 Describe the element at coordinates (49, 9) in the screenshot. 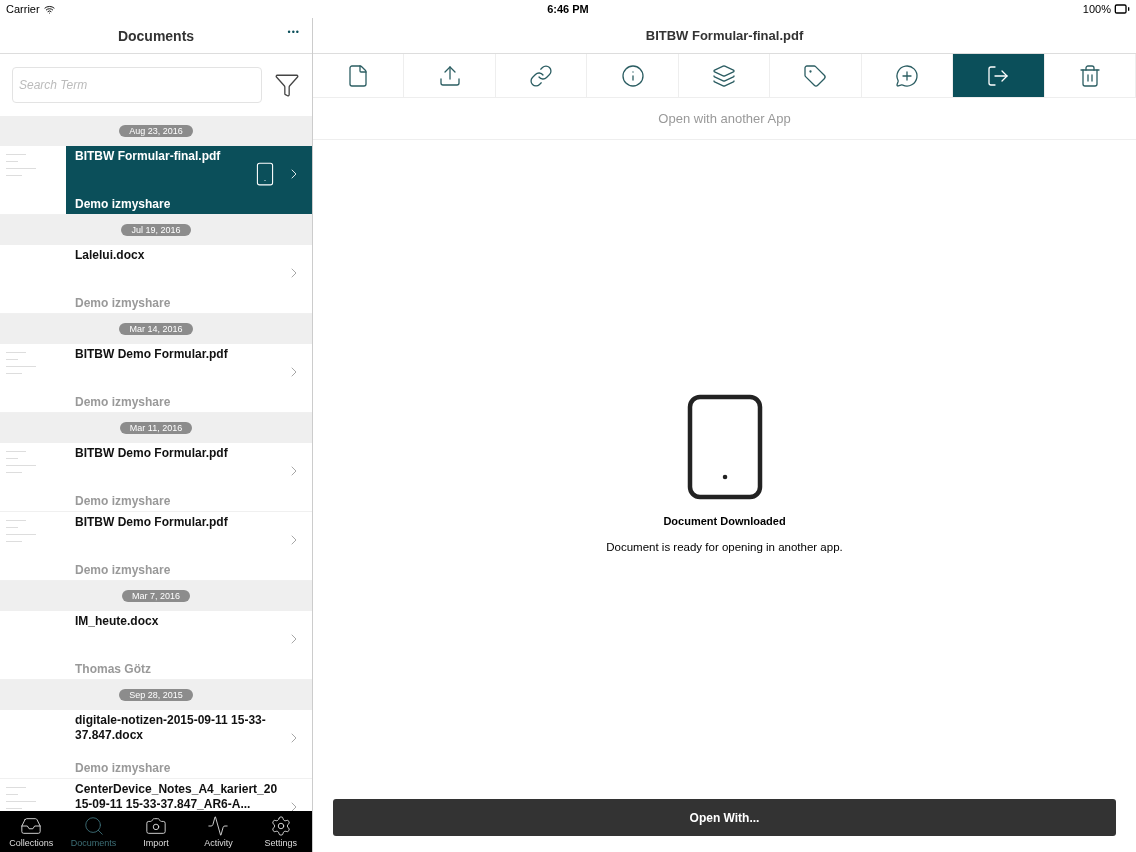

I see `wifi-icon` at that location.